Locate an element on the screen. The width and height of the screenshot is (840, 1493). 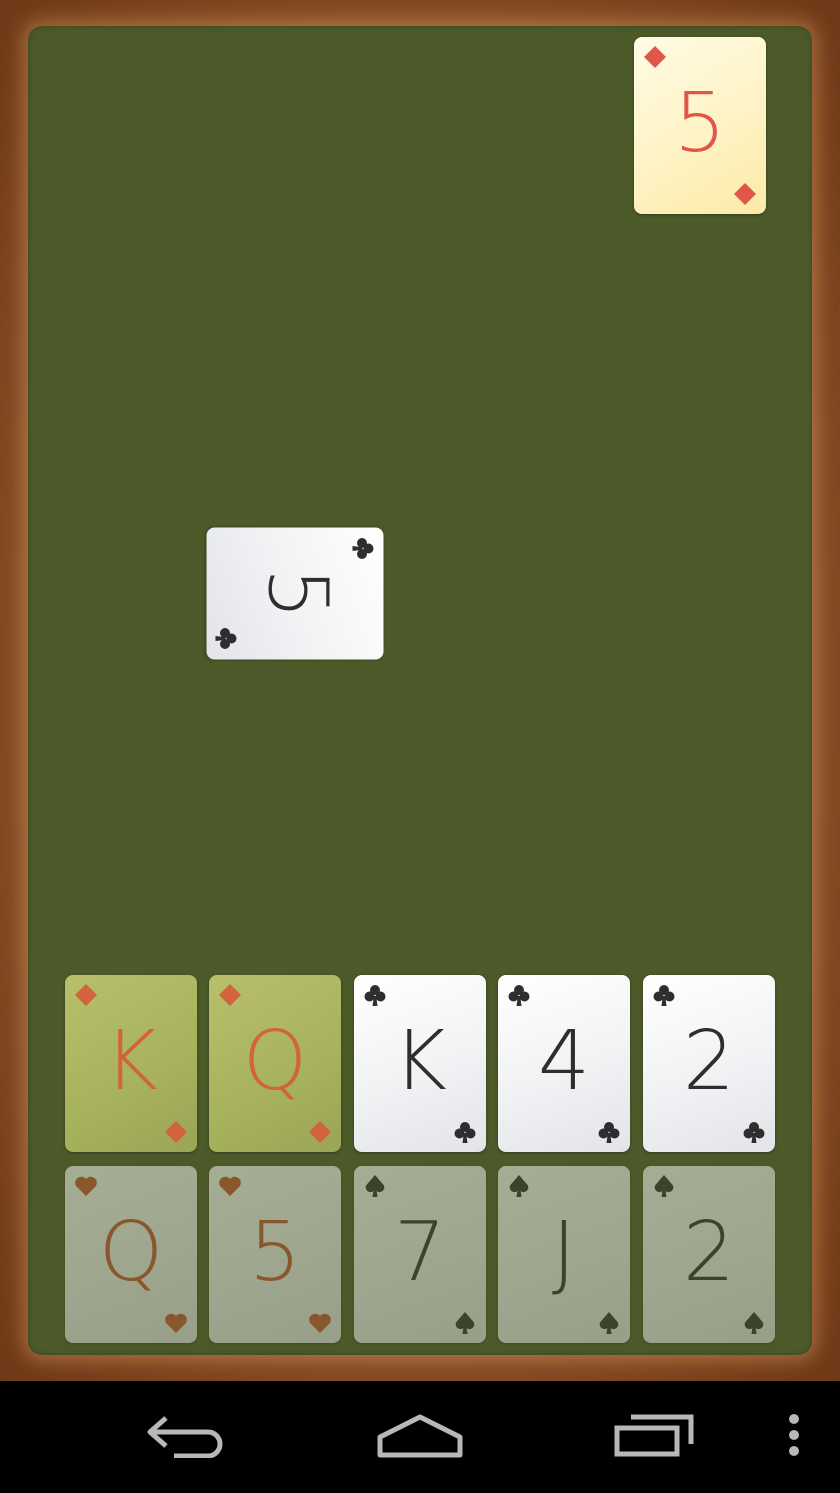
hand-card-jack-spades: J is located at coordinates (564, 1254).